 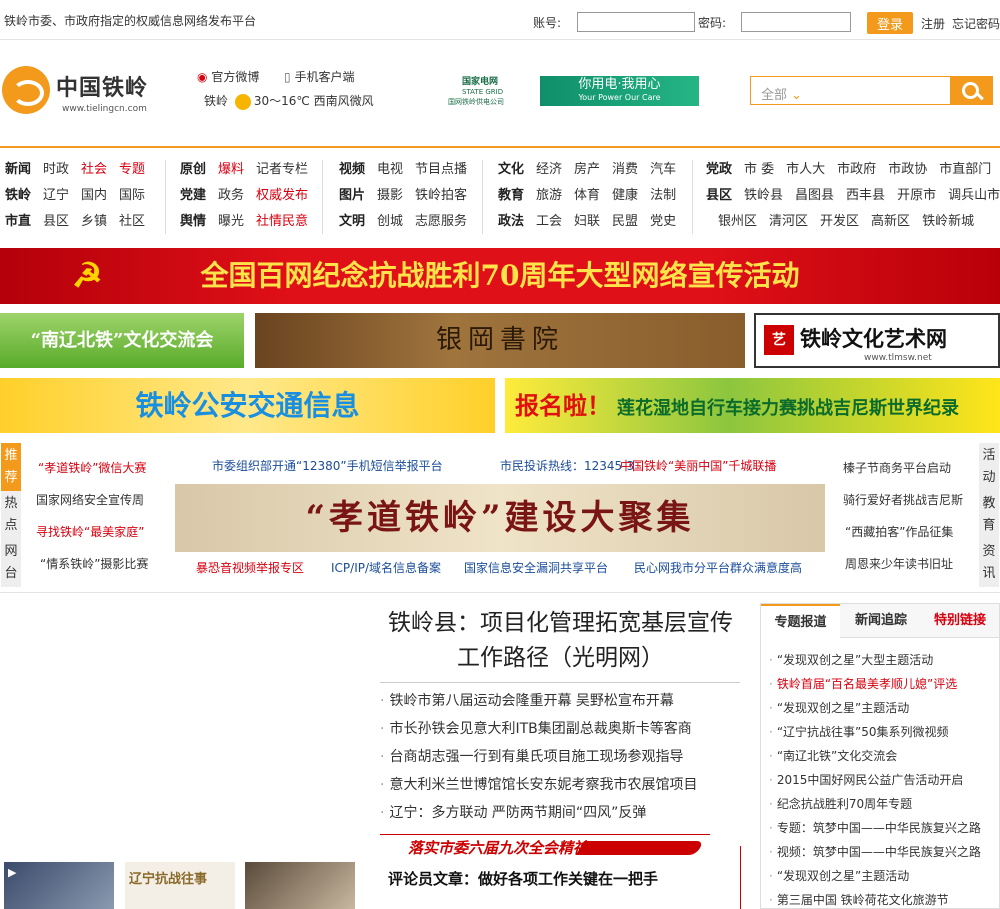 What do you see at coordinates (875, 732) in the screenshot?
I see `list-item: “辽宁抗战往事”50集系列微视频` at bounding box center [875, 732].